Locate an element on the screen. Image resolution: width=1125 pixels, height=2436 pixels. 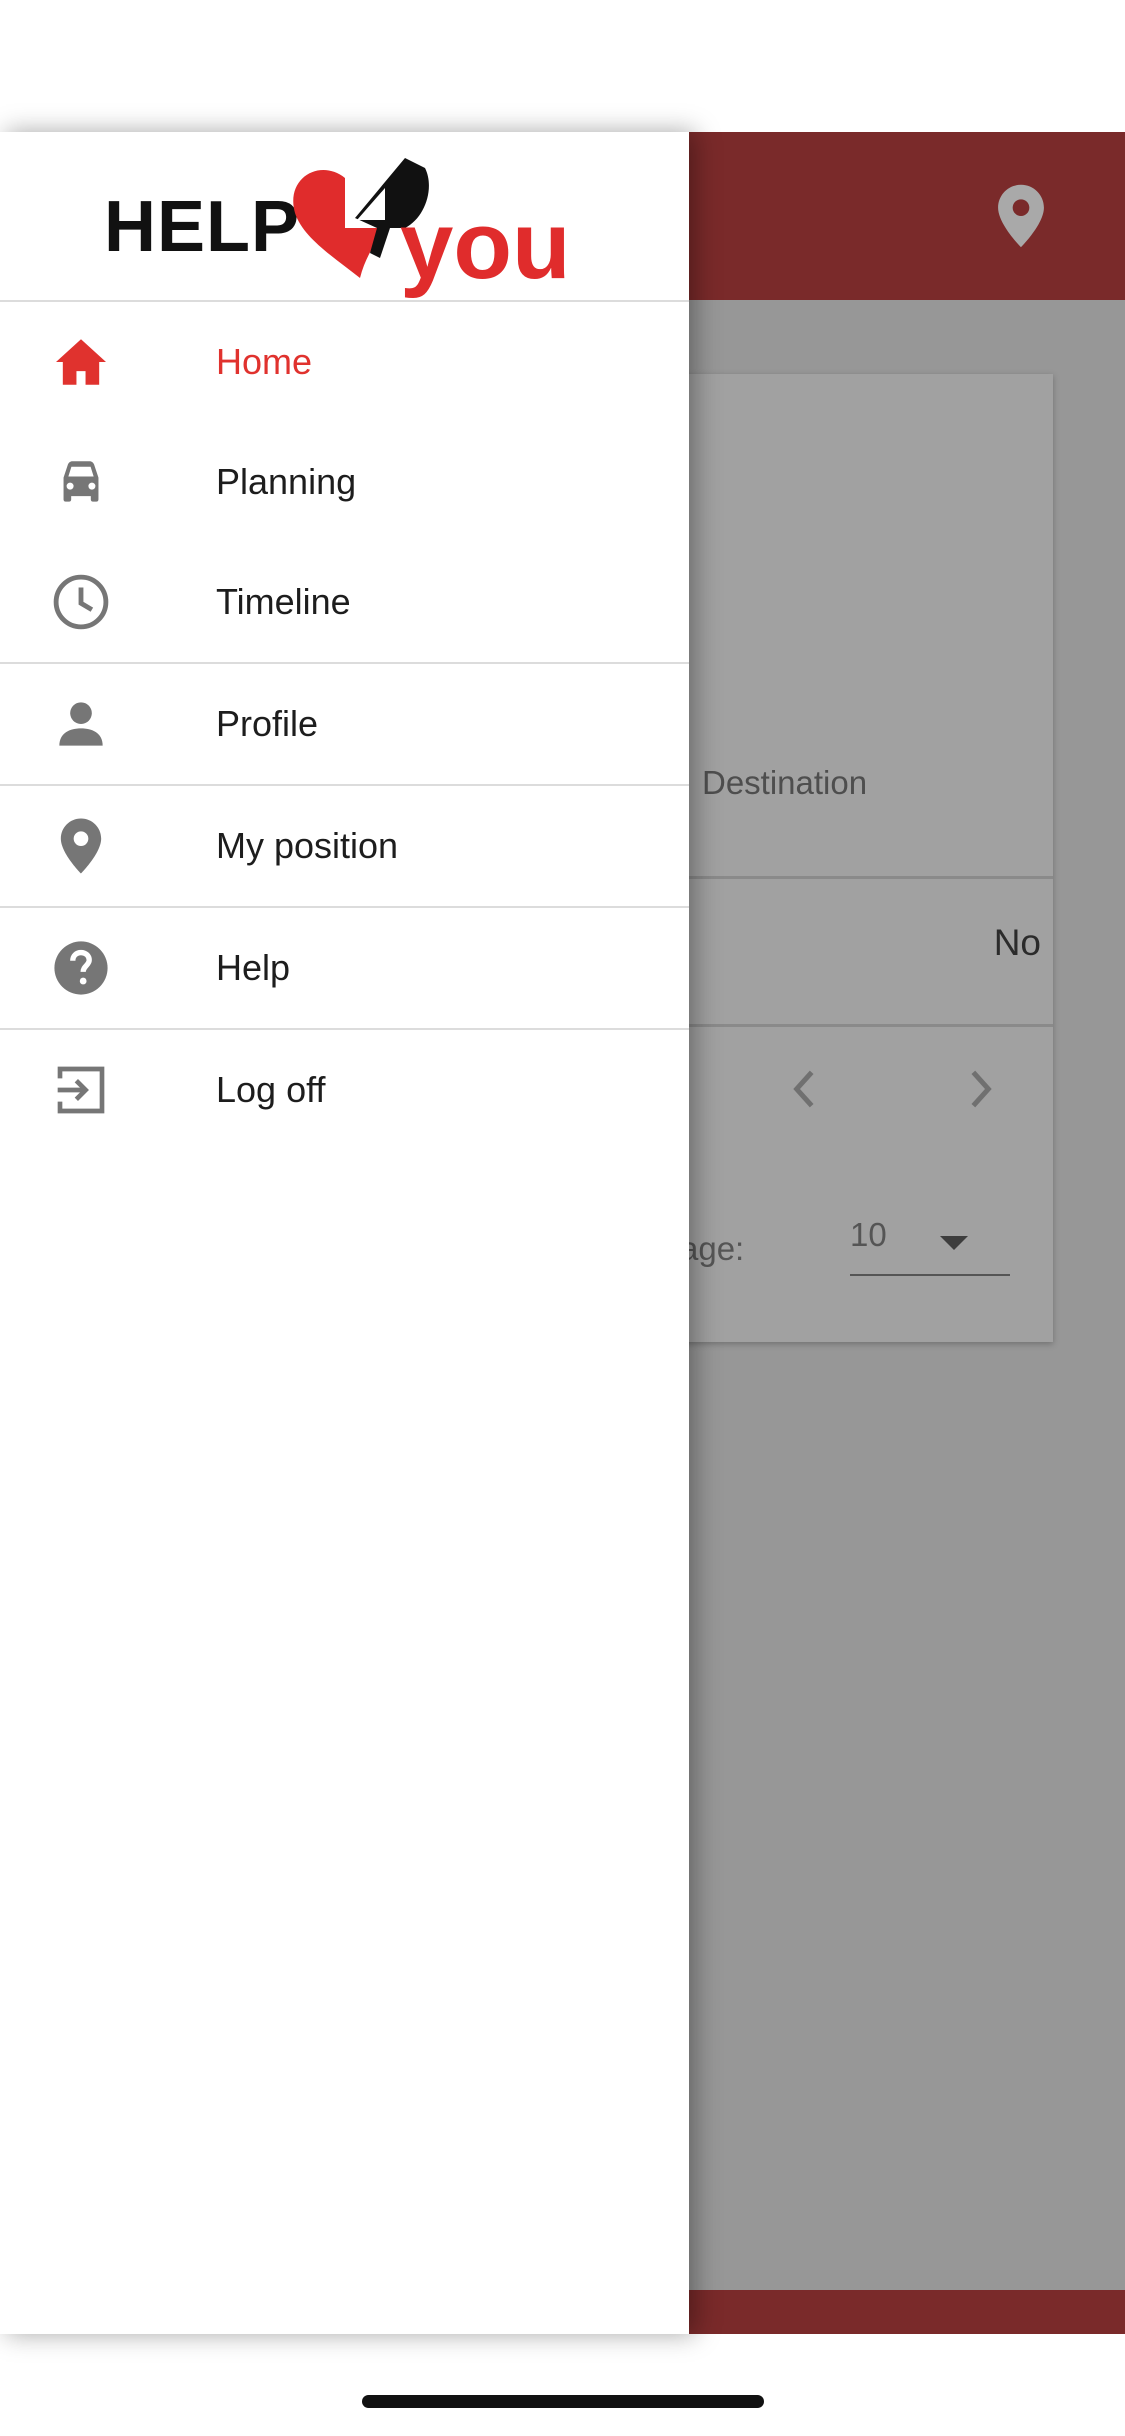
rows-per-page-select: 10 is located at coordinates (930, 1245).